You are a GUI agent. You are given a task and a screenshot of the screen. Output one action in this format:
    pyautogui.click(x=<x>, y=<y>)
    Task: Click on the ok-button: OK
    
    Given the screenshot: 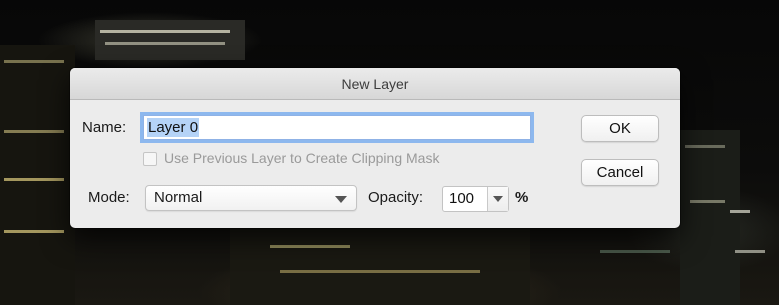 What is the action you would take?
    pyautogui.click(x=620, y=128)
    